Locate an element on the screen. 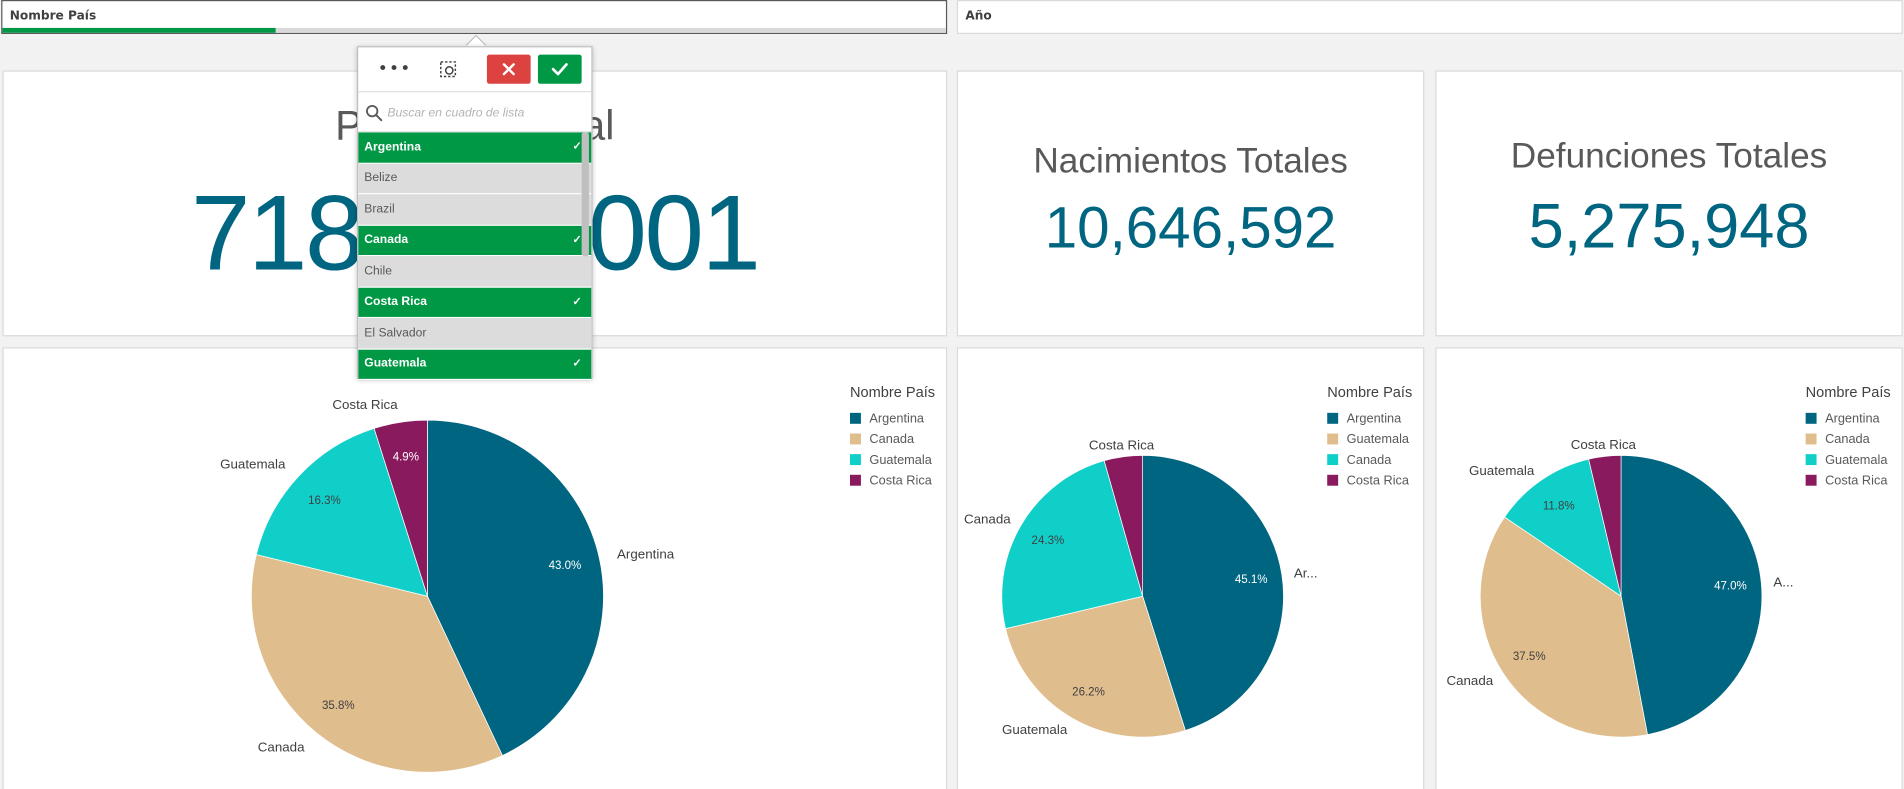 The image size is (1904, 789). kpi-panel-nacimientos: Nacimientos Totales 10,646,592 is located at coordinates (1190, 203).